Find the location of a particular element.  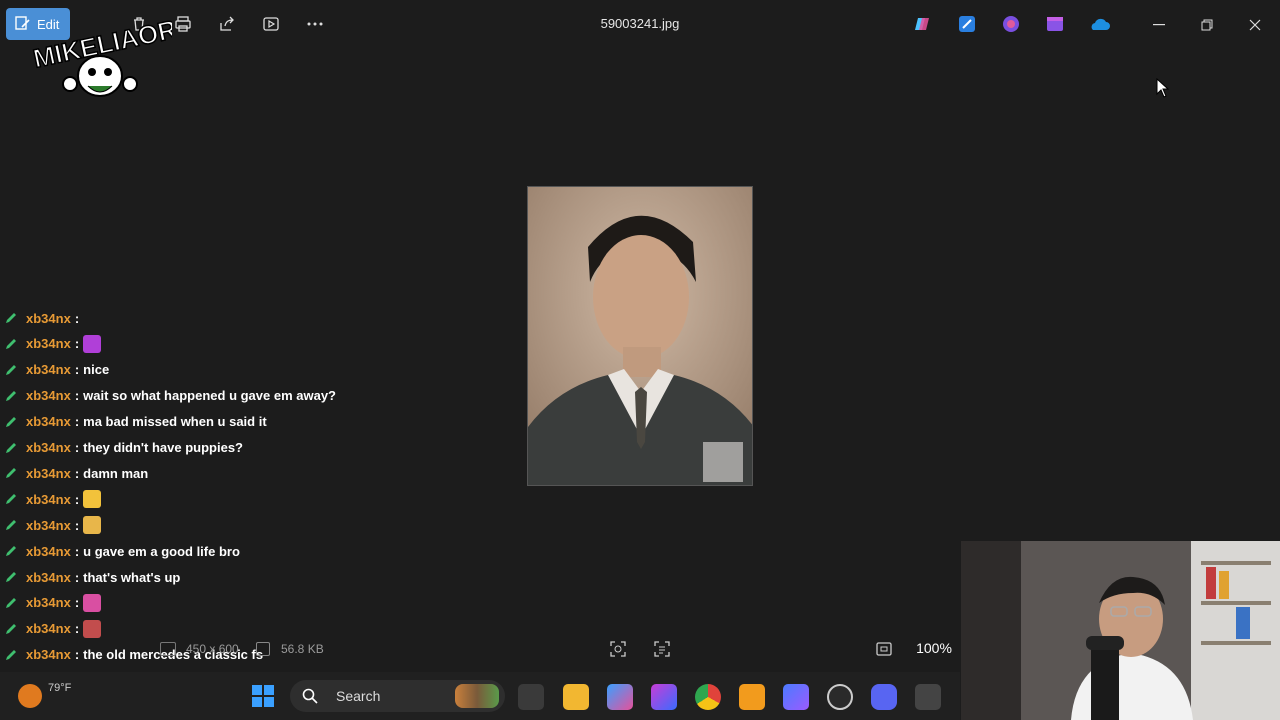

fit-to-window-icon is located at coordinates (884, 651).